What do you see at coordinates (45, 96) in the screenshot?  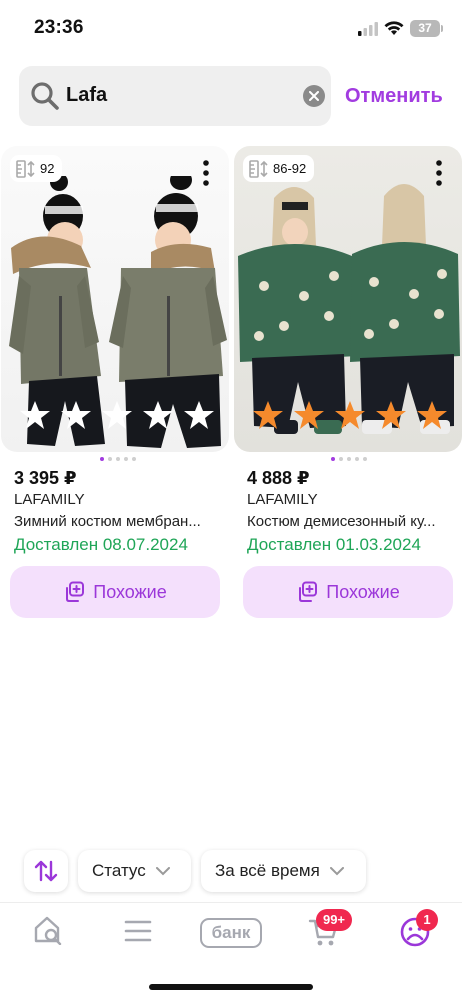 I see `search-icon` at bounding box center [45, 96].